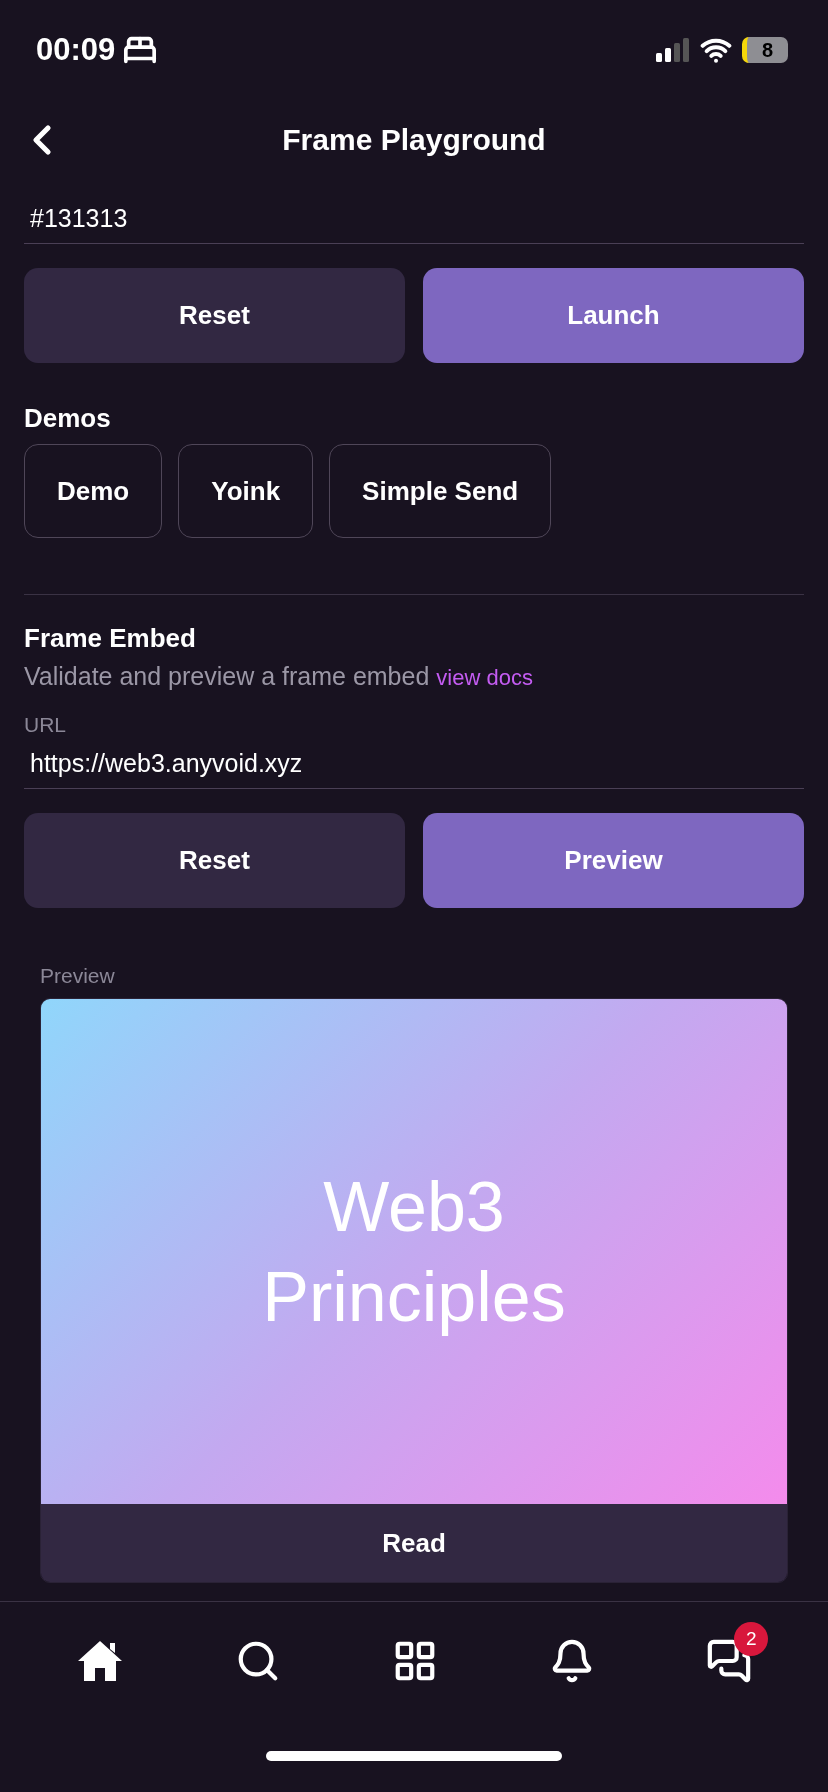  What do you see at coordinates (751, 1639) in the screenshot?
I see `notification-badge: 2` at bounding box center [751, 1639].